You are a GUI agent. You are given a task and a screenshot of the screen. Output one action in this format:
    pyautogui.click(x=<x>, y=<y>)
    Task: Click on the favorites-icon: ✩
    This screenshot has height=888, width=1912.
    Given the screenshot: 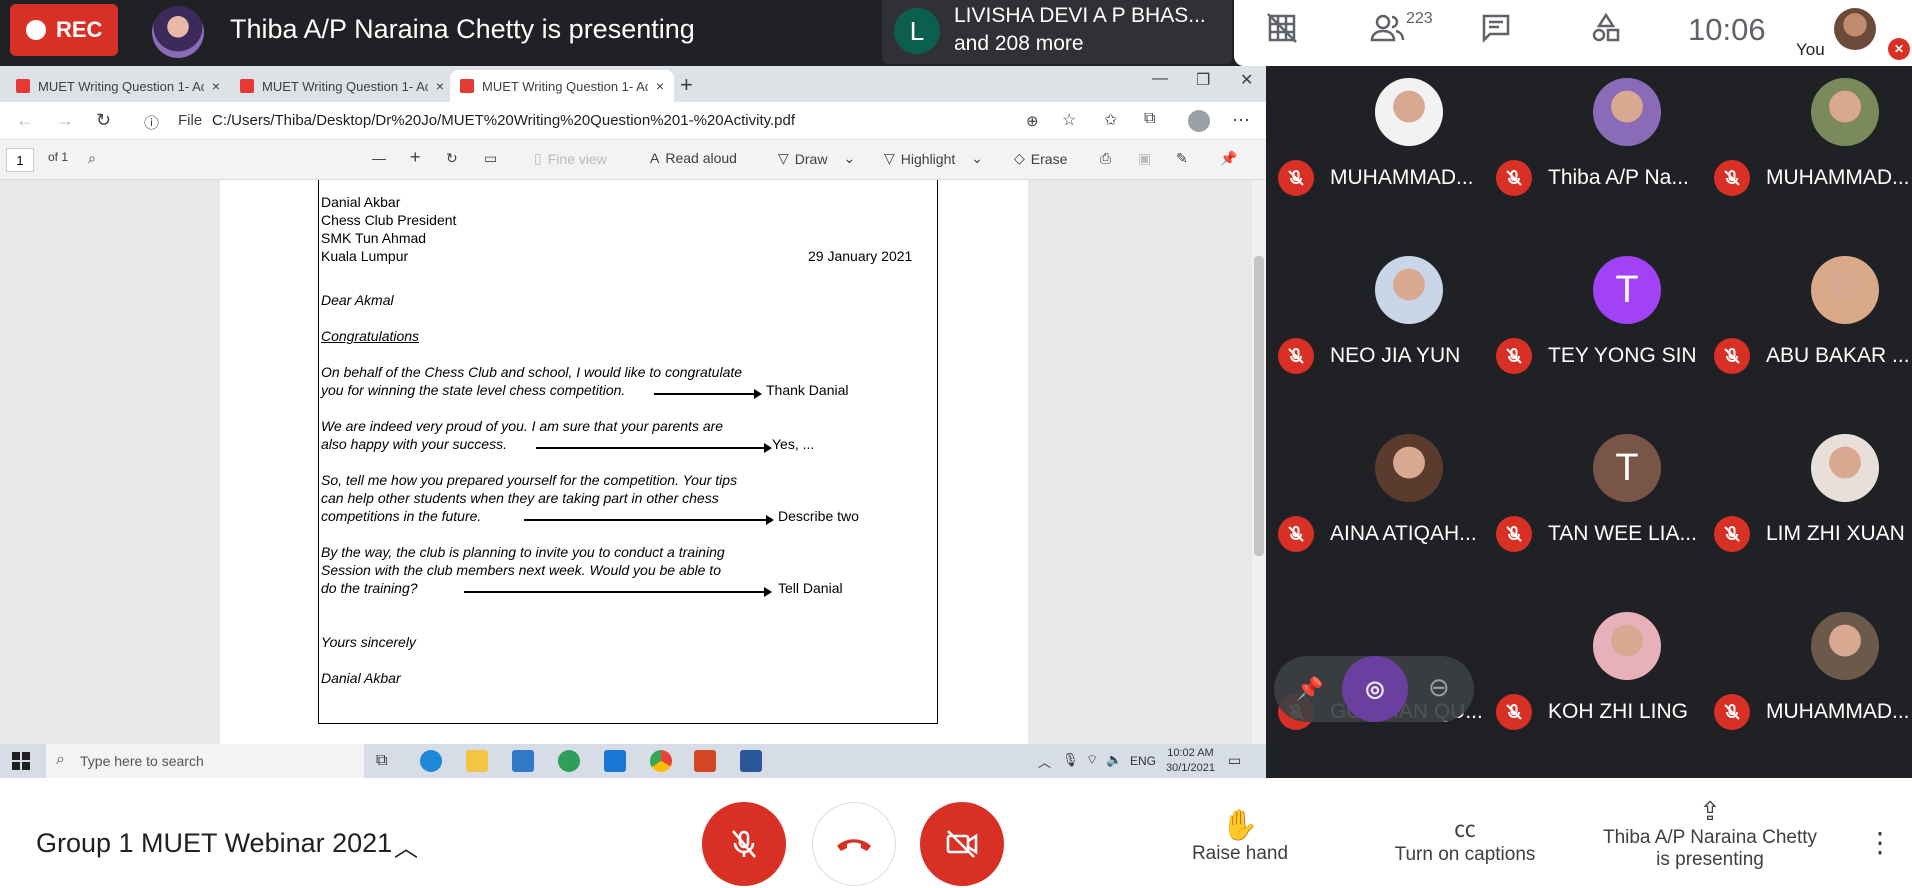 What is the action you would take?
    pyautogui.click(x=1110, y=120)
    